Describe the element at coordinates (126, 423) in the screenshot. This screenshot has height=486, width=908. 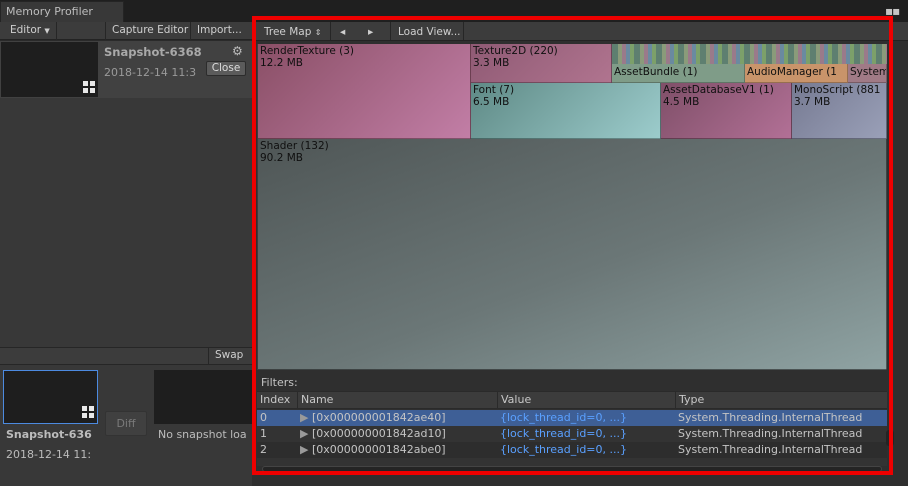
I see `diff-button: Diff` at that location.